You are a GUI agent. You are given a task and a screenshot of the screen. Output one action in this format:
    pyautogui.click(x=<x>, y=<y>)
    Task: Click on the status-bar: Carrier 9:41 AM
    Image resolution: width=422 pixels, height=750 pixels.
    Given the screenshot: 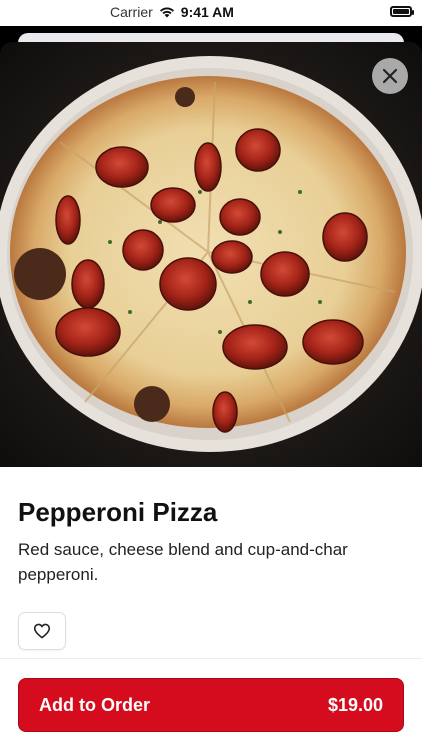 What is the action you would take?
    pyautogui.click(x=211, y=13)
    